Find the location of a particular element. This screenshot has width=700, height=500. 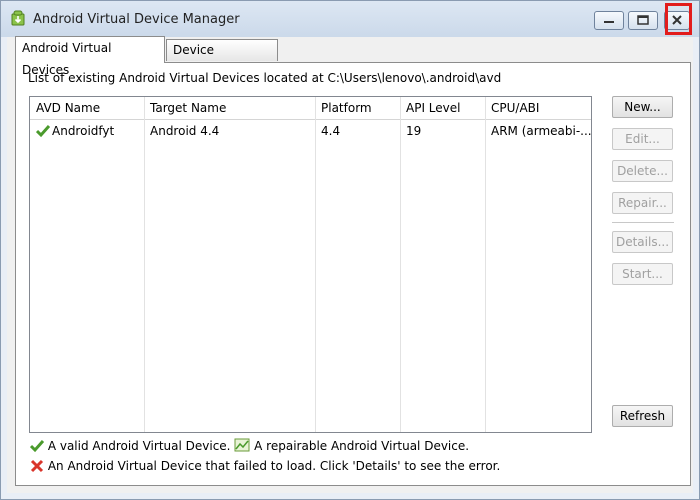

column-header-target-name: Target Name is located at coordinates (229, 108).